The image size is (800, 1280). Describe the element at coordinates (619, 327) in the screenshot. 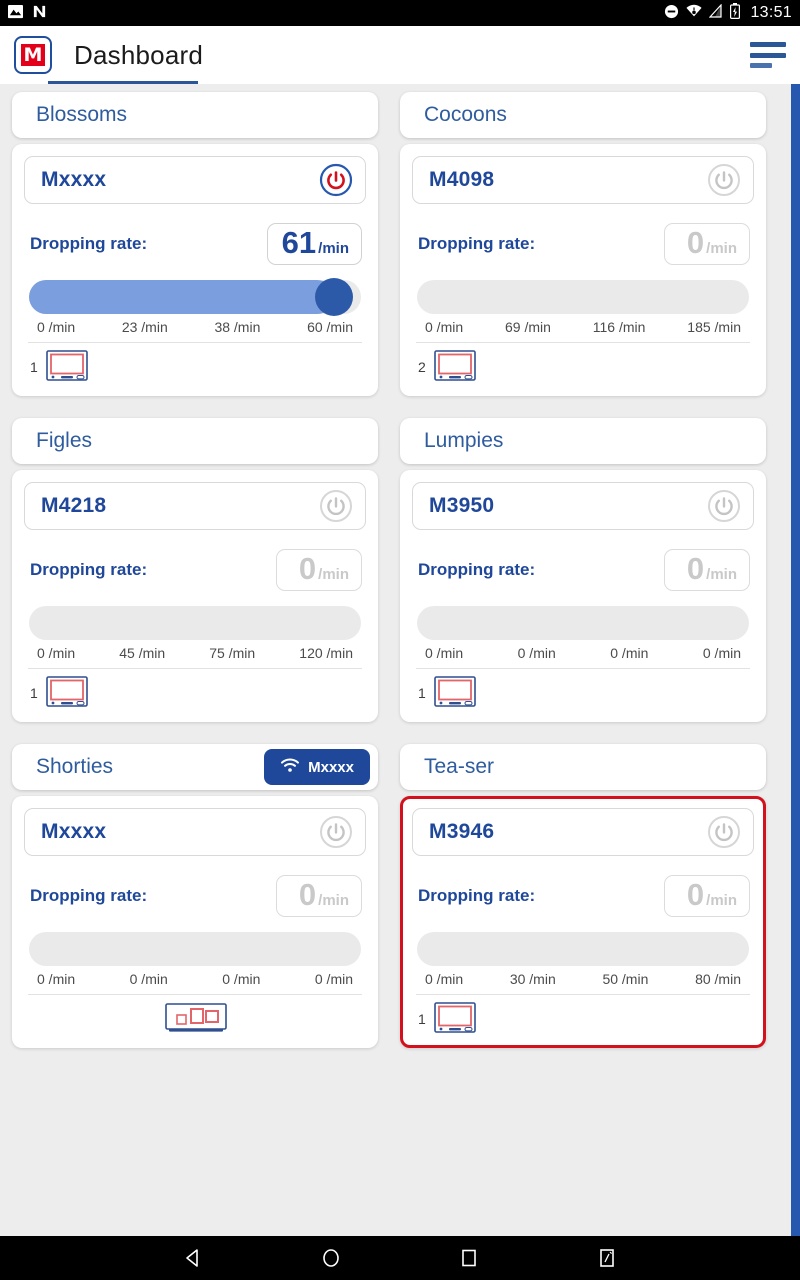

I see `slider-tick: 116 /min` at that location.